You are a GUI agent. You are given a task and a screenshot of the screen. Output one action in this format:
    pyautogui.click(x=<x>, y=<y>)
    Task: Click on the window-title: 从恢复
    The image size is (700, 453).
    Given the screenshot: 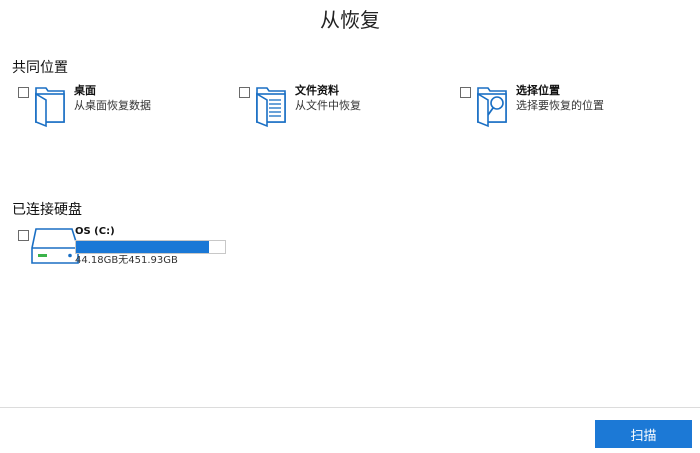 What is the action you would take?
    pyautogui.click(x=350, y=20)
    